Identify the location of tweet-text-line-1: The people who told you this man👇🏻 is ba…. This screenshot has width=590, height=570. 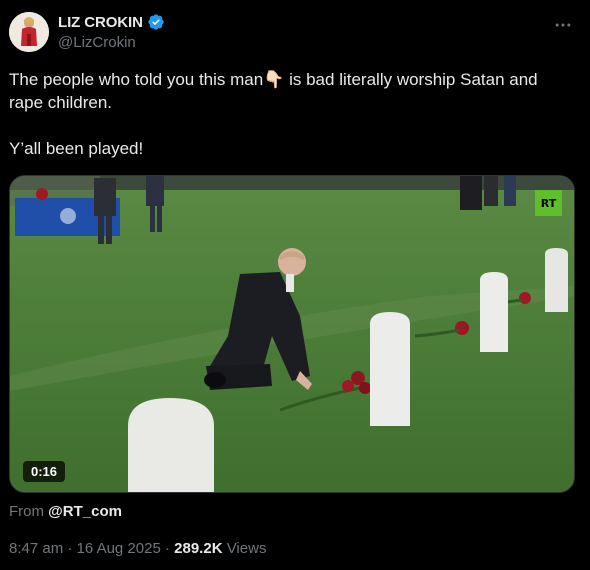
(273, 91).